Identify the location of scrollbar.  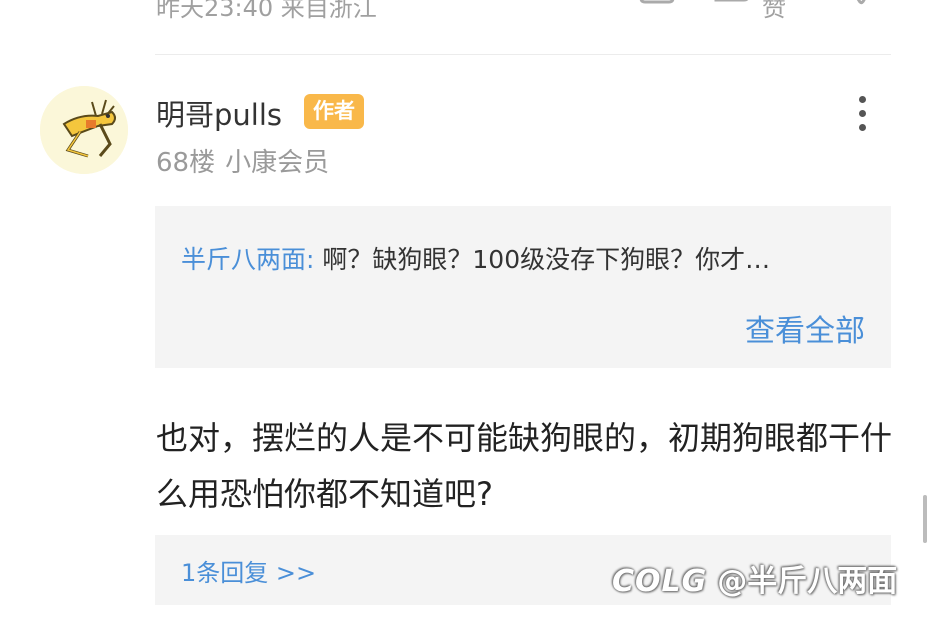
(925, 519).